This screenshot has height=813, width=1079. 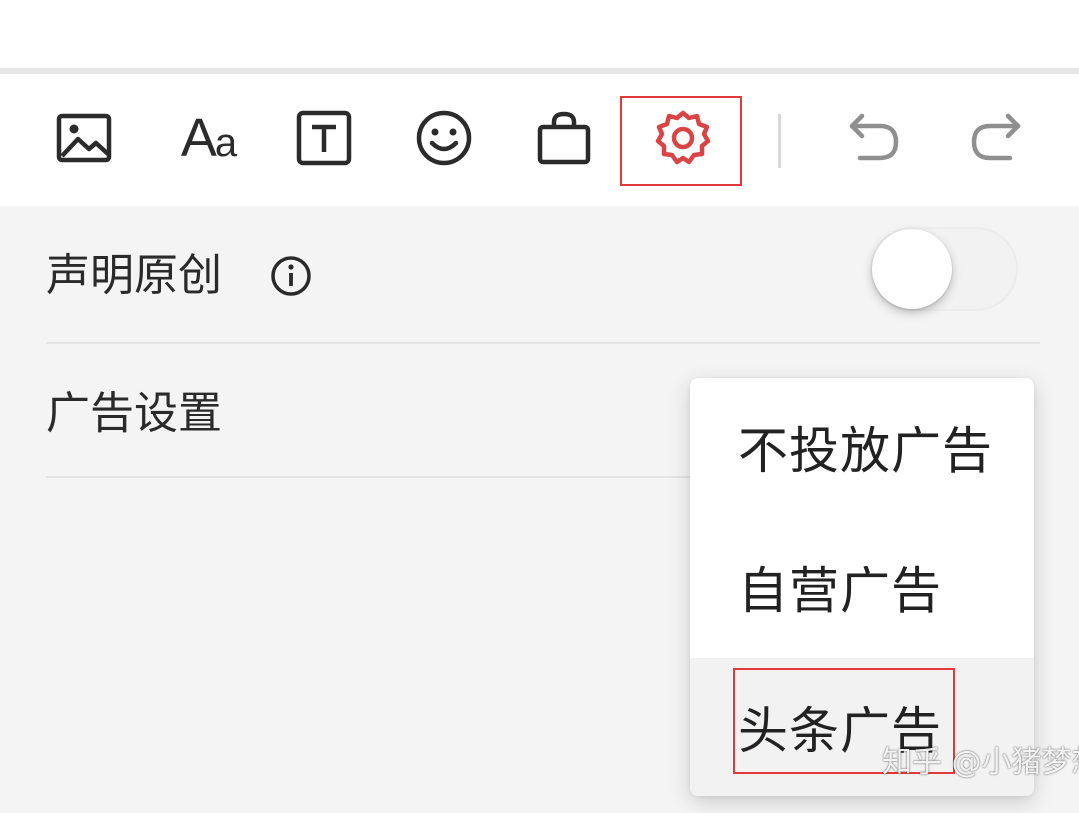 I want to click on insert-image-button, so click(x=84, y=138).